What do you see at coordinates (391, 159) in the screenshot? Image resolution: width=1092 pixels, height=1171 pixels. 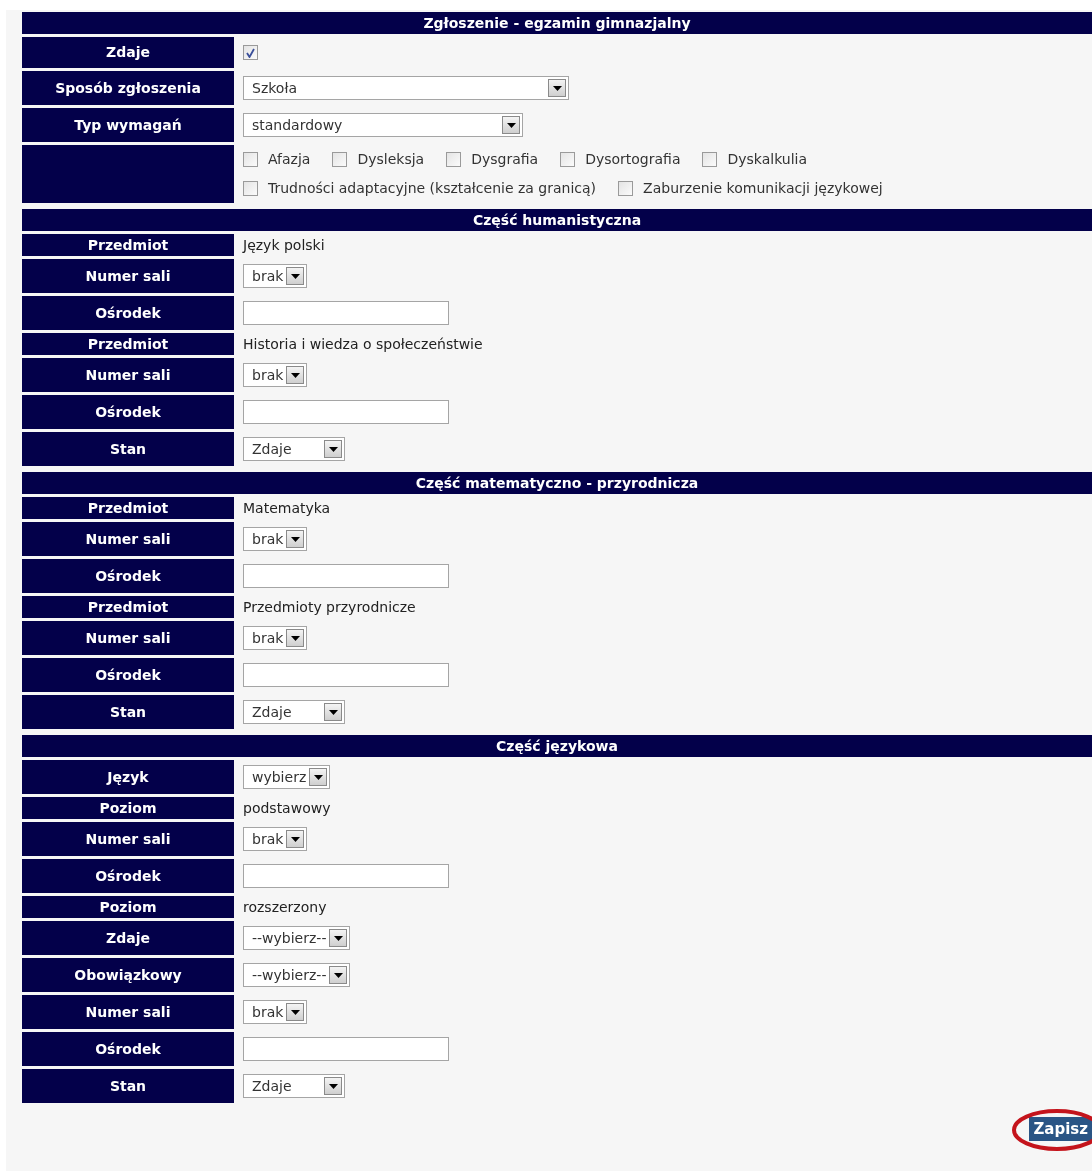 I see `checkbox-label: Dysleksja` at bounding box center [391, 159].